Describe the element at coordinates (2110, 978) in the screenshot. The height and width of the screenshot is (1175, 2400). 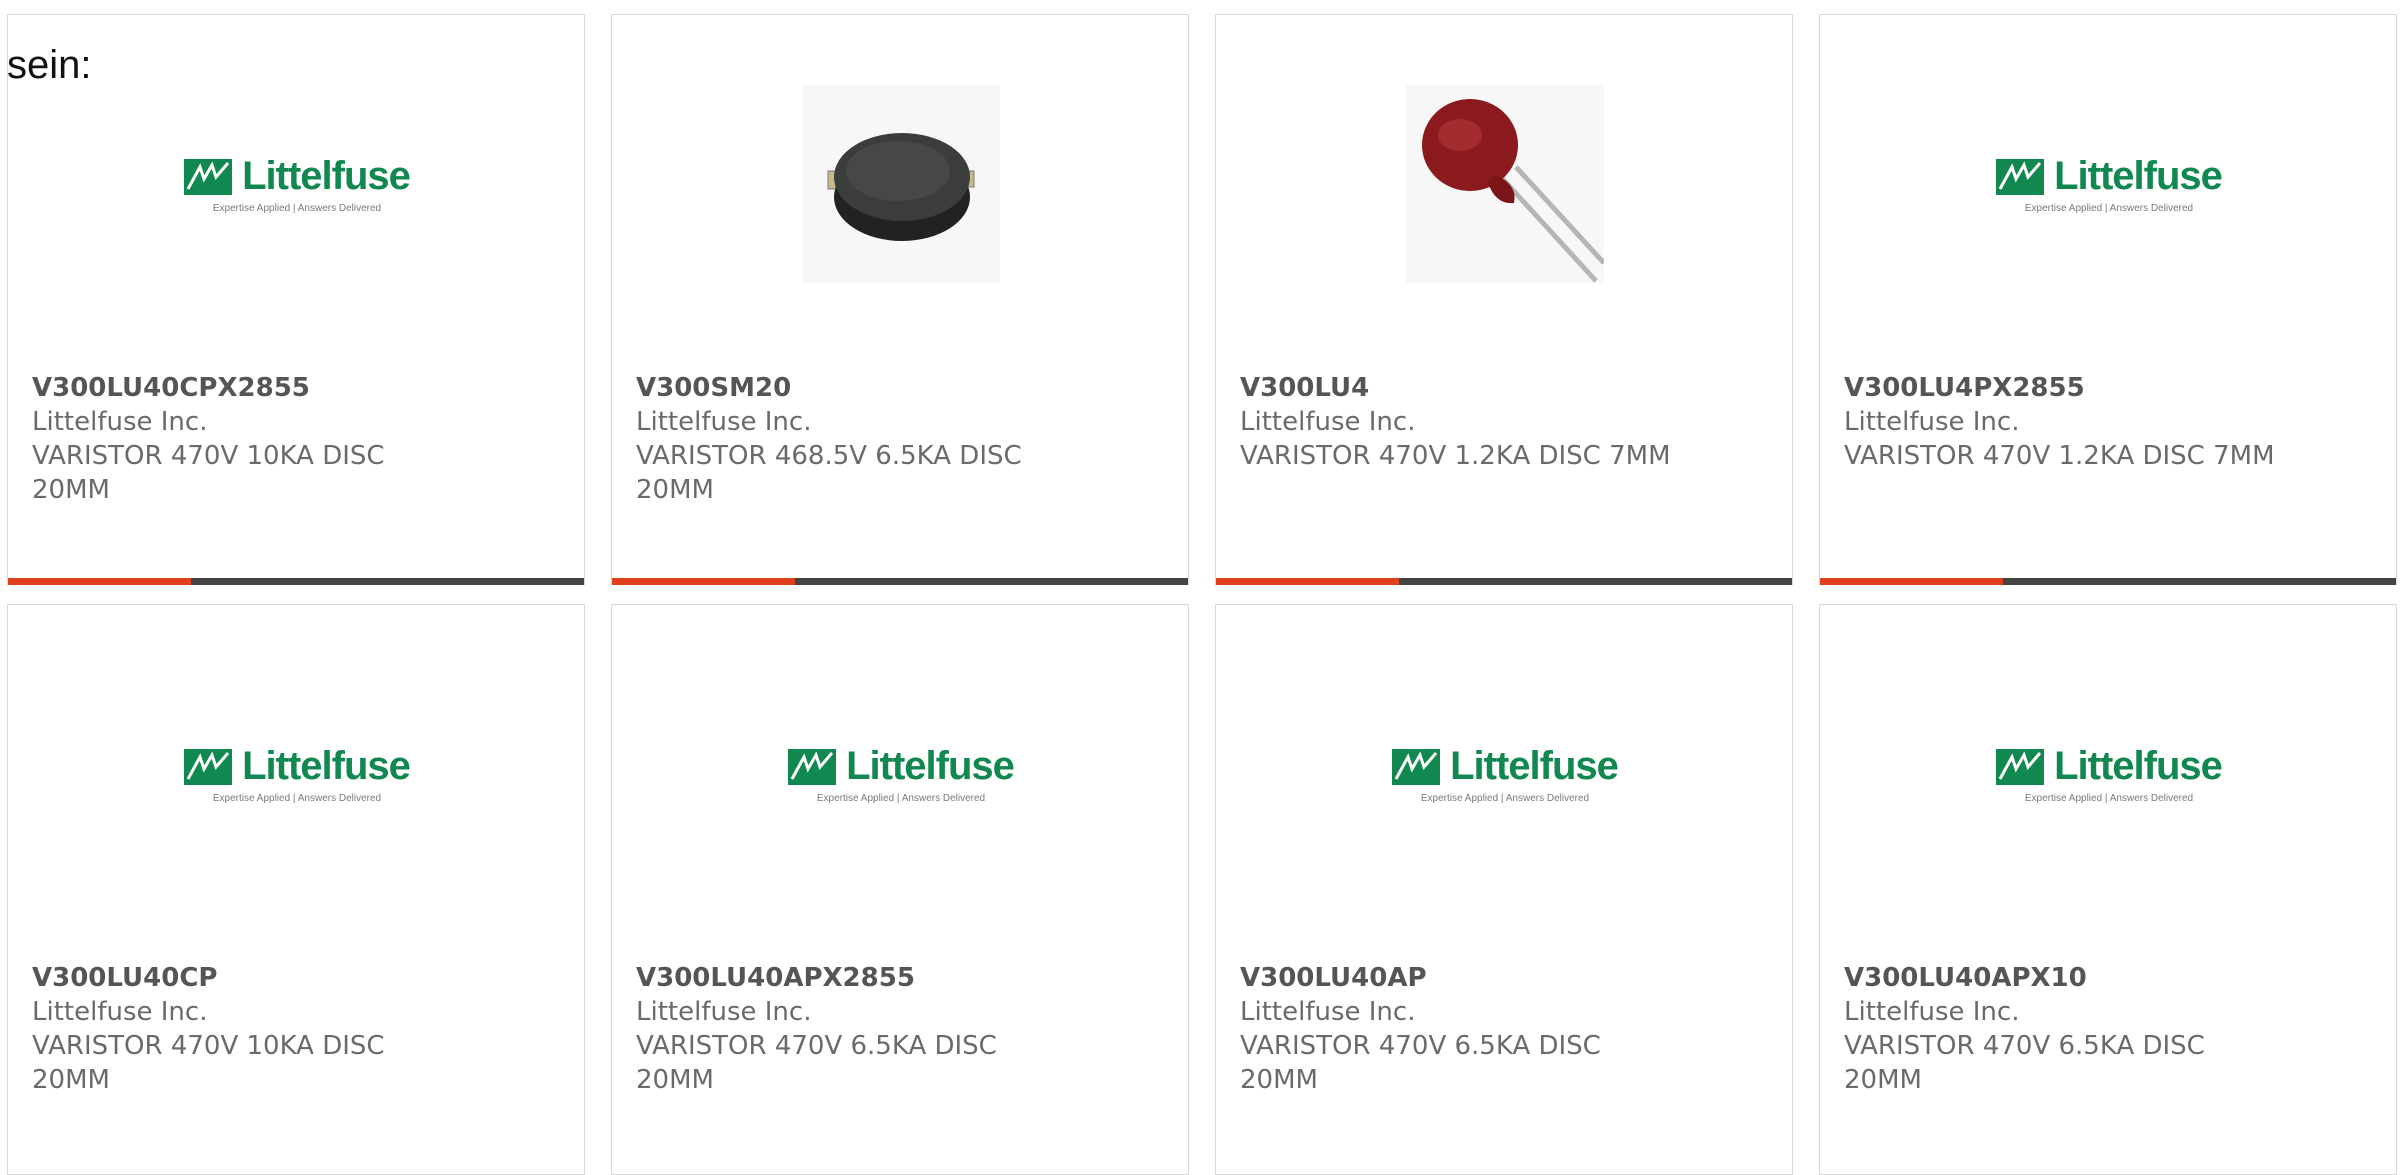
I see `part-number-link: V300LU40APX10` at that location.